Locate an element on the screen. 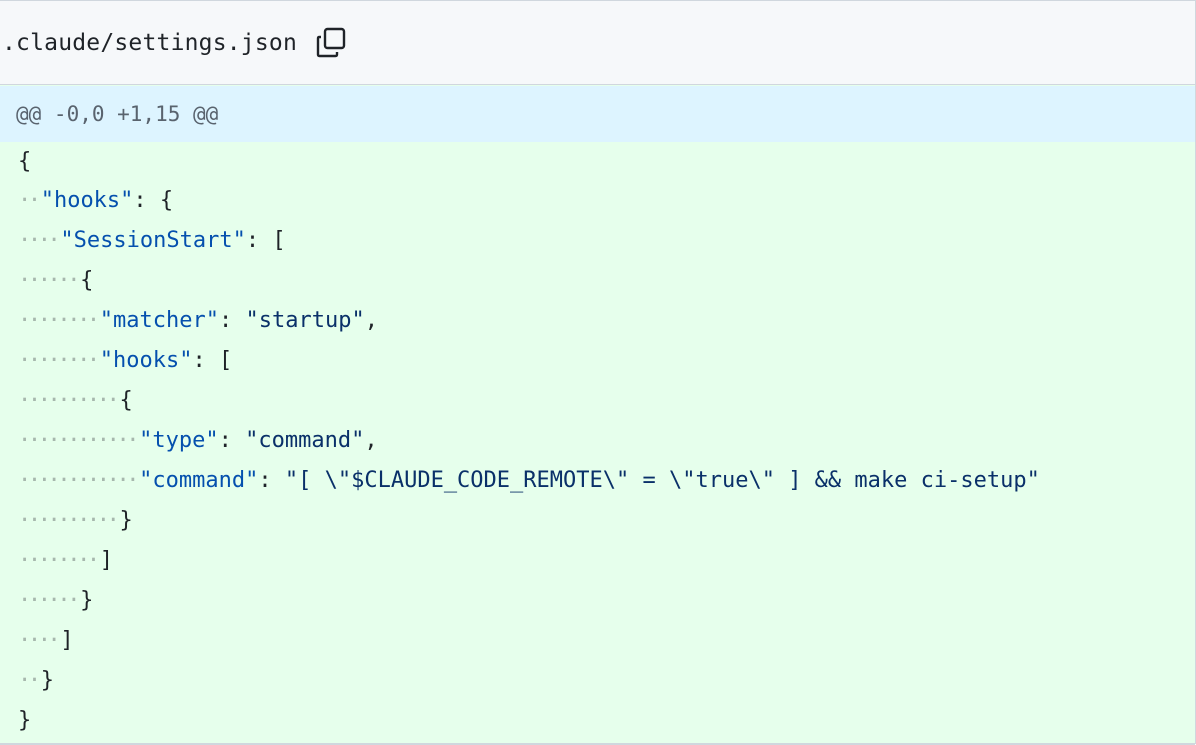 This screenshot has width=1196, height=745. copy-path-button is located at coordinates (331, 43).